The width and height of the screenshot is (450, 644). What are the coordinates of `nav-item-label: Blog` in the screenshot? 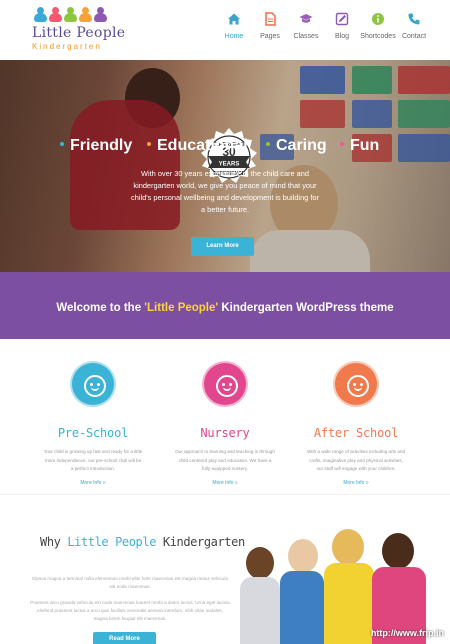 It's located at (341, 36).